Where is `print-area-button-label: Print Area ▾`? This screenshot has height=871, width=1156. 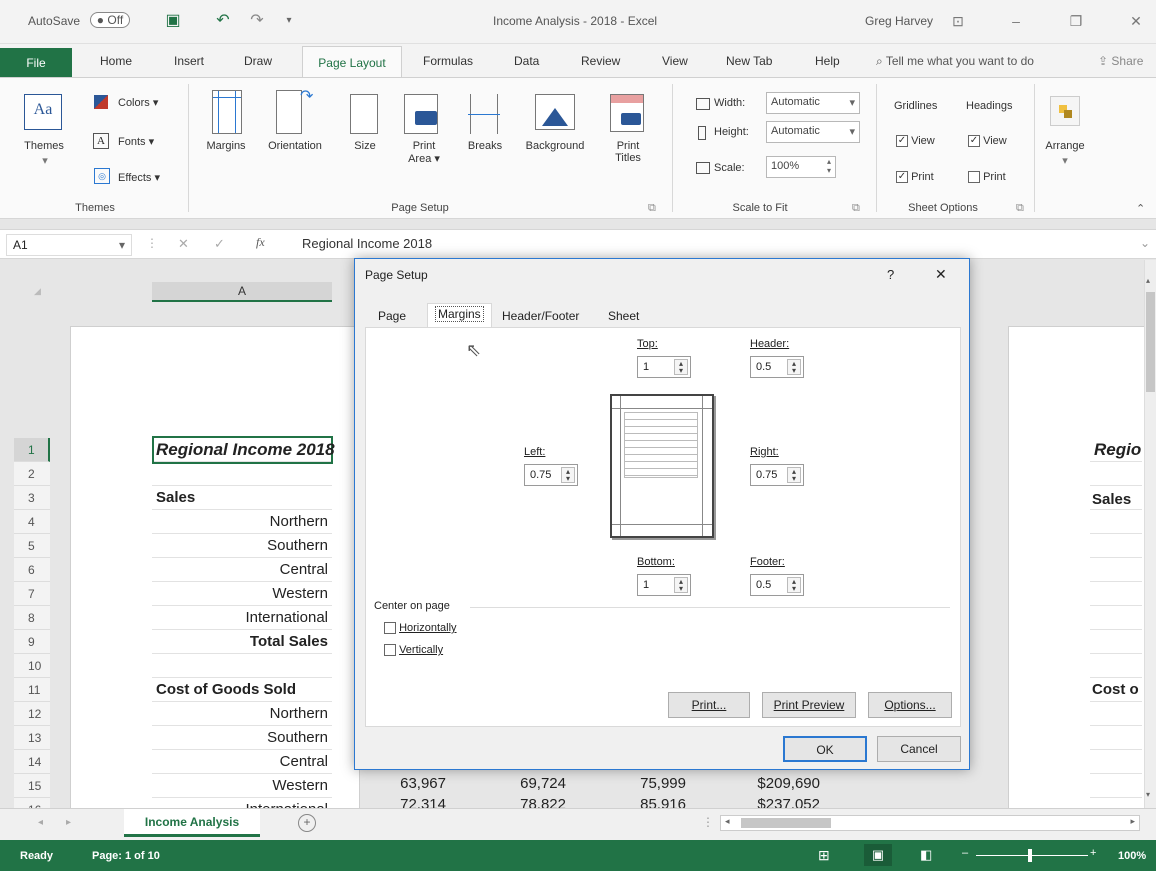
print-area-button-label: Print Area ▾ is located at coordinates (424, 152).